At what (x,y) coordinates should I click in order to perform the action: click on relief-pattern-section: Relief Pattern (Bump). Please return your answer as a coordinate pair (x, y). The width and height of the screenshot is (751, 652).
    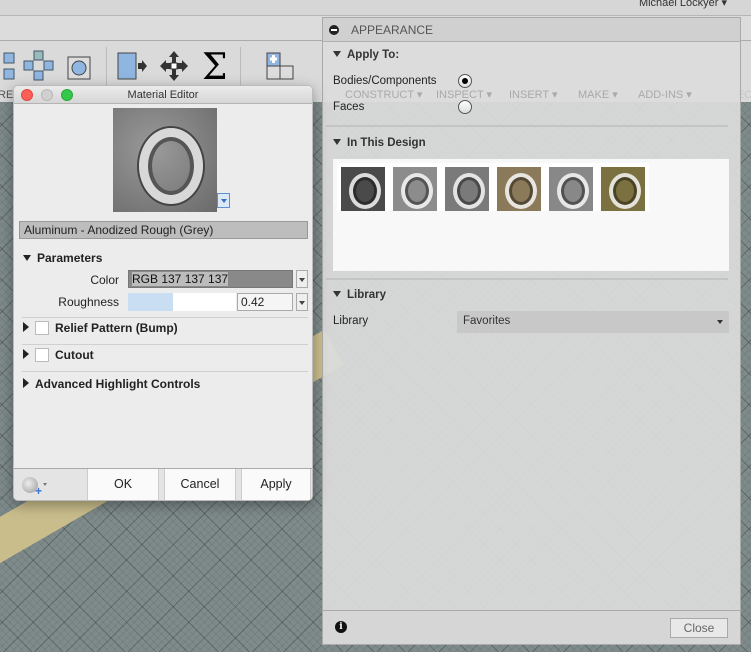
    Looking at the image, I should click on (100, 328).